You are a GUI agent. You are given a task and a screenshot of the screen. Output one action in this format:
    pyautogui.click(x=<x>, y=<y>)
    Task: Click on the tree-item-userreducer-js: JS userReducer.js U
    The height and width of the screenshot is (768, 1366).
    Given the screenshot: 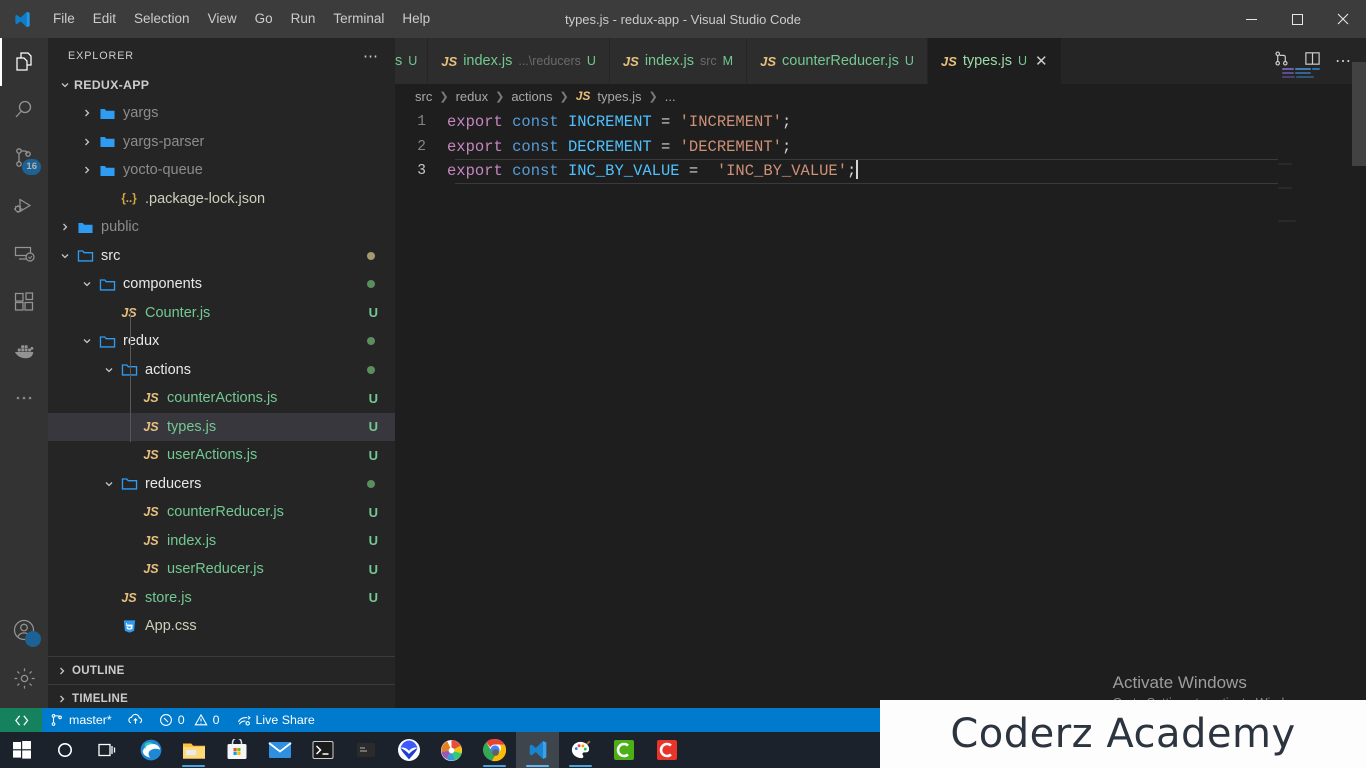 What is the action you would take?
    pyautogui.click(x=221, y=569)
    